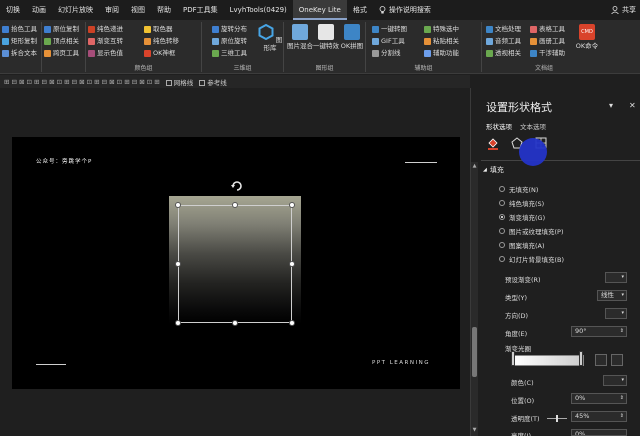  What do you see at coordinates (493, 143) in the screenshot?
I see `fill-line-icon` at bounding box center [493, 143].